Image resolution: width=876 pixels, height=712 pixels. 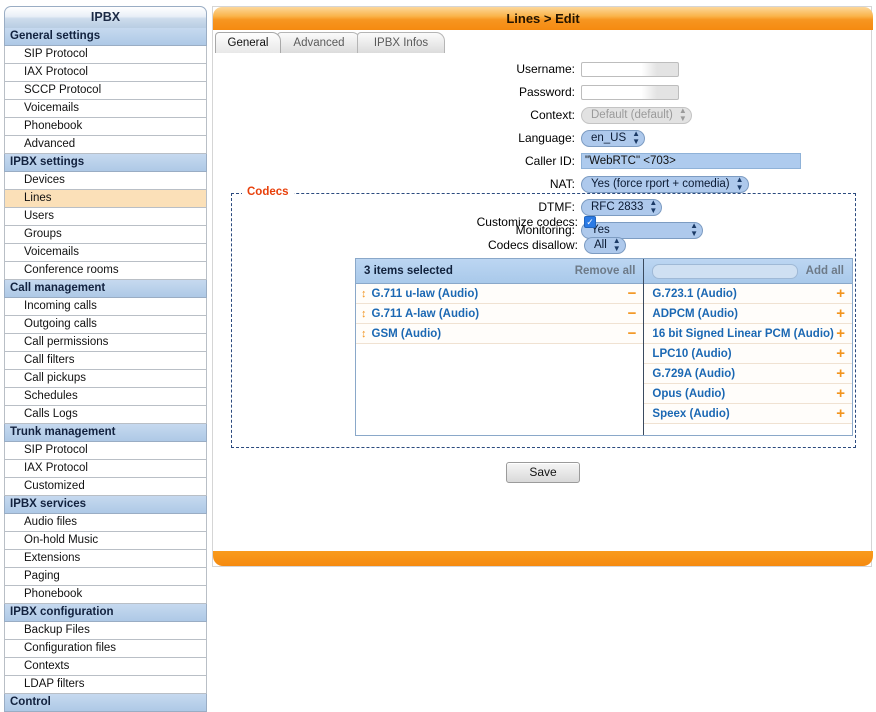 What do you see at coordinates (406, 333) in the screenshot?
I see `codec-label: GSM (Audio)` at bounding box center [406, 333].